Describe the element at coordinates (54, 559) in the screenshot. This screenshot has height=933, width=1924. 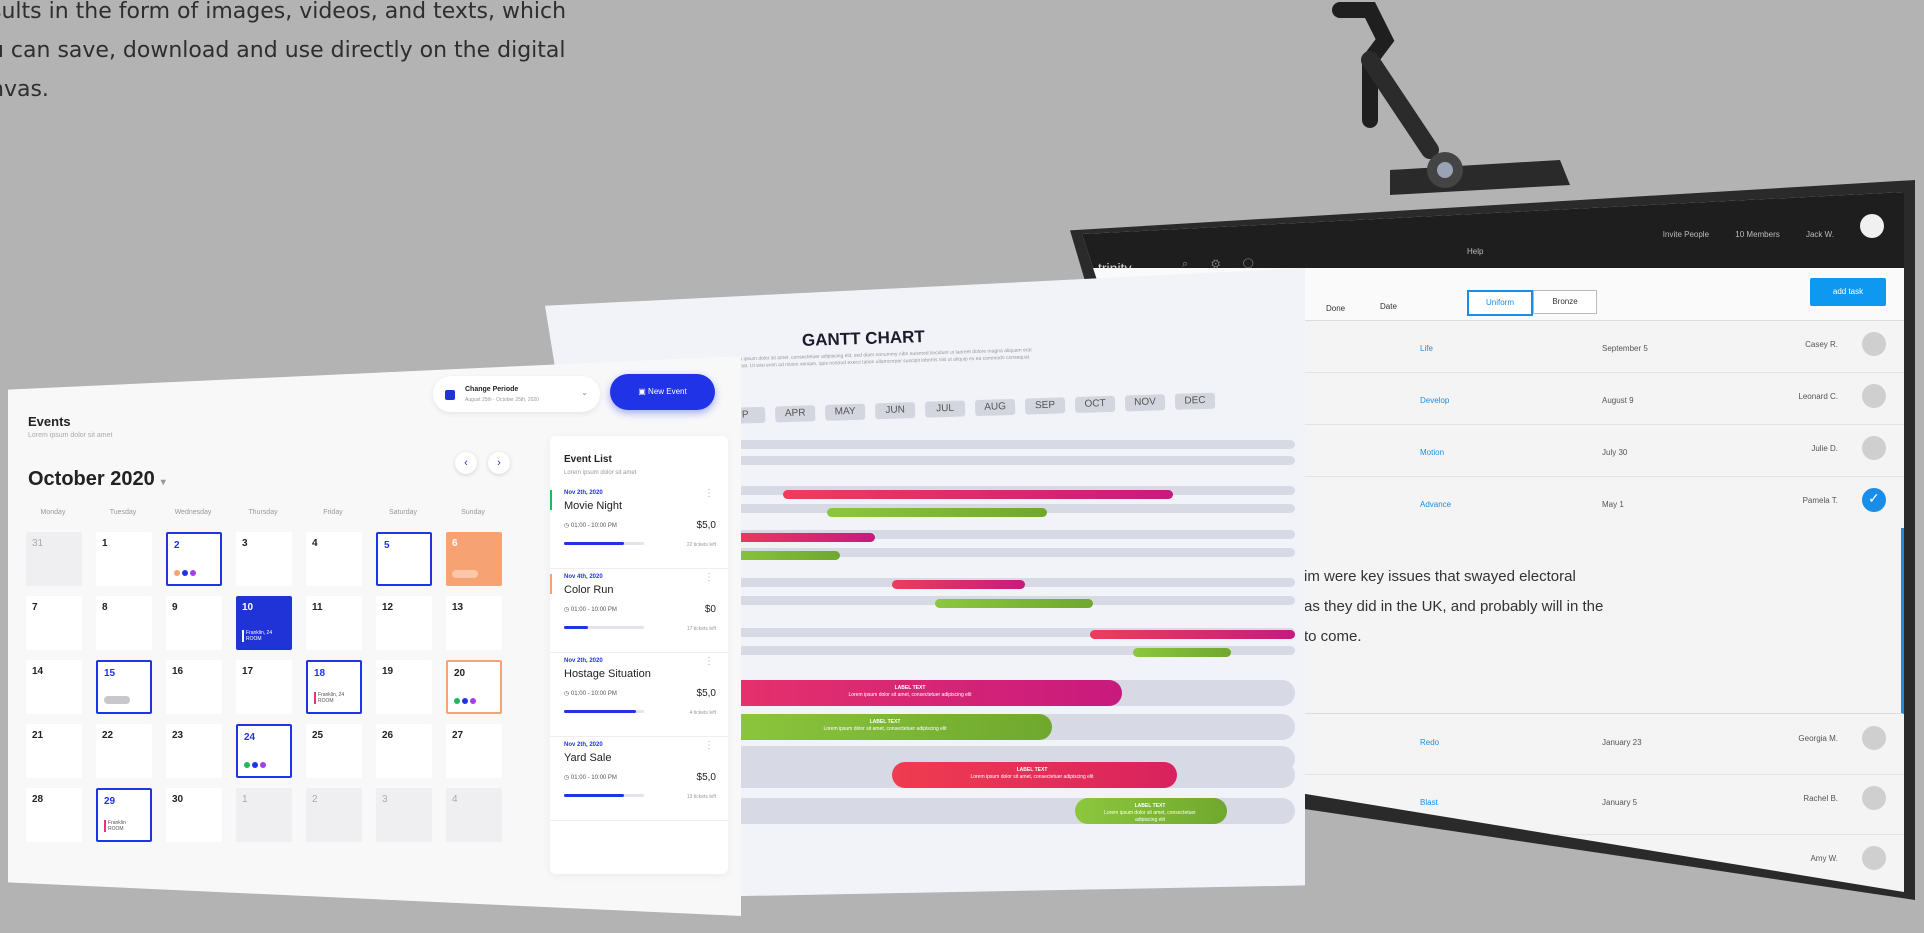
I see `calendar-day: 31` at that location.